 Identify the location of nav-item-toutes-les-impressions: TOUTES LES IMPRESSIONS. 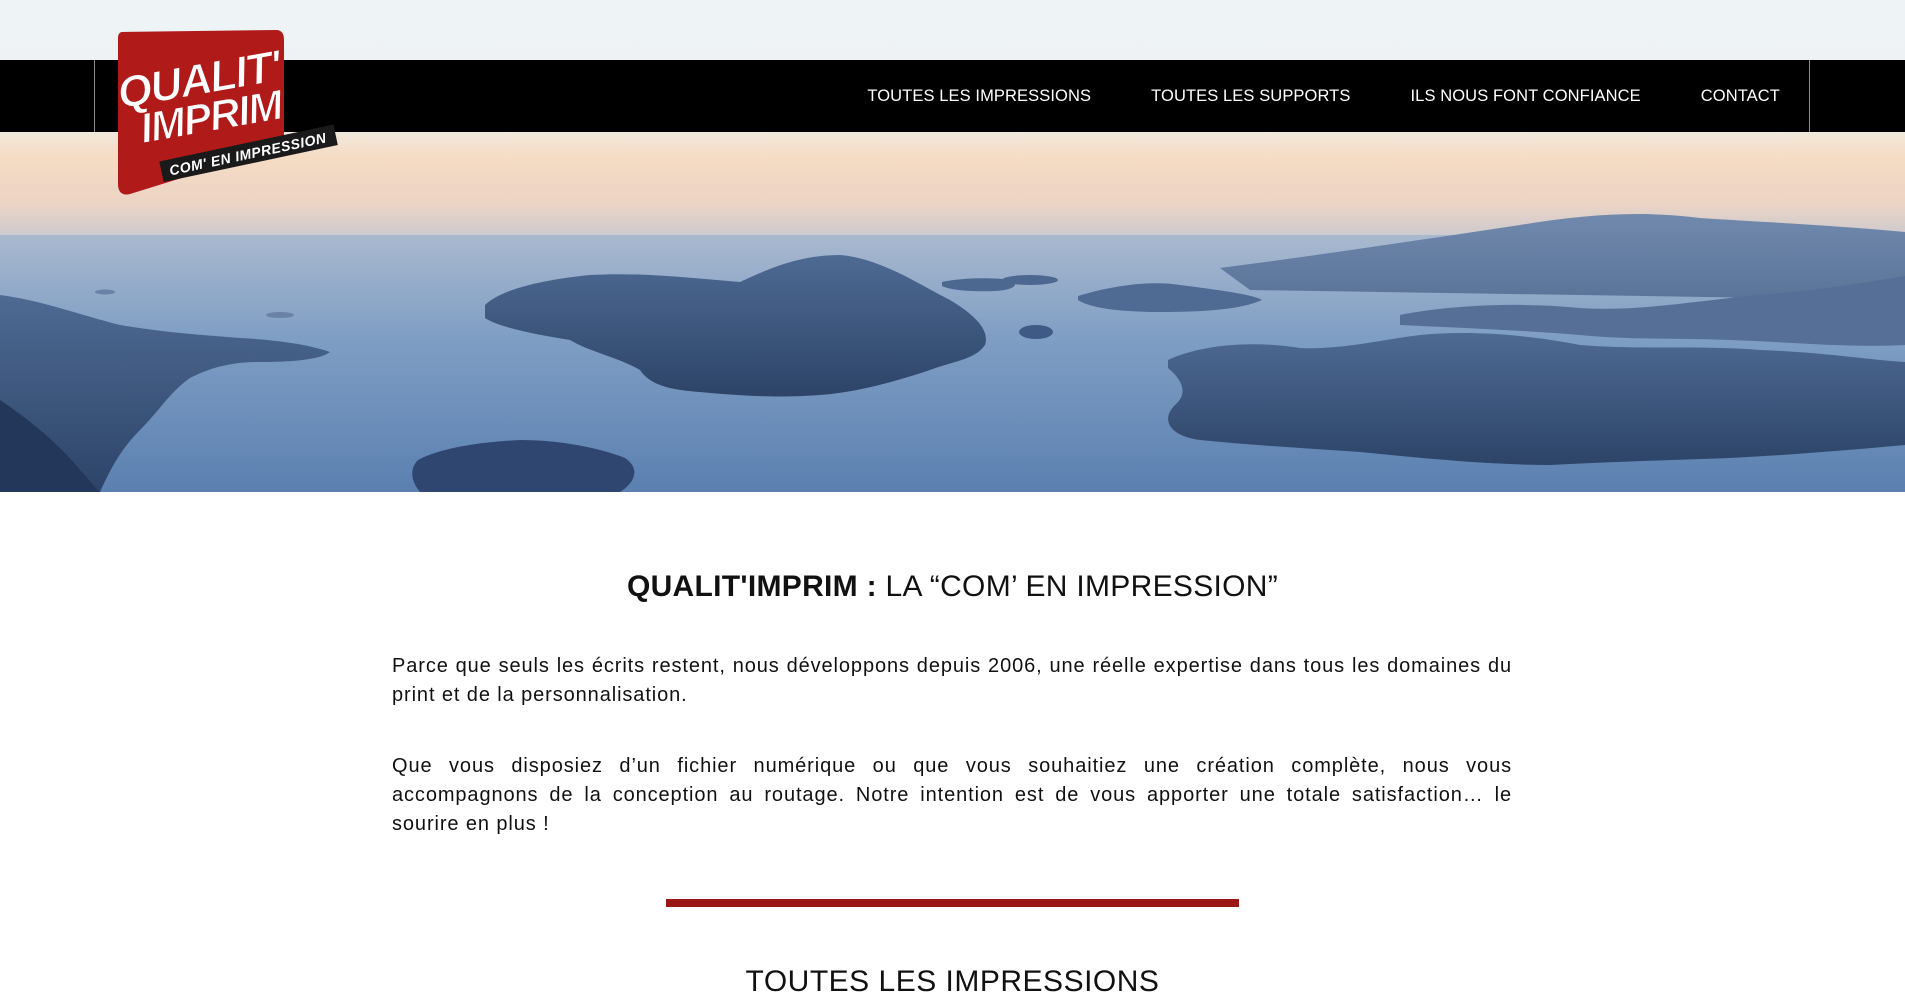
(979, 96).